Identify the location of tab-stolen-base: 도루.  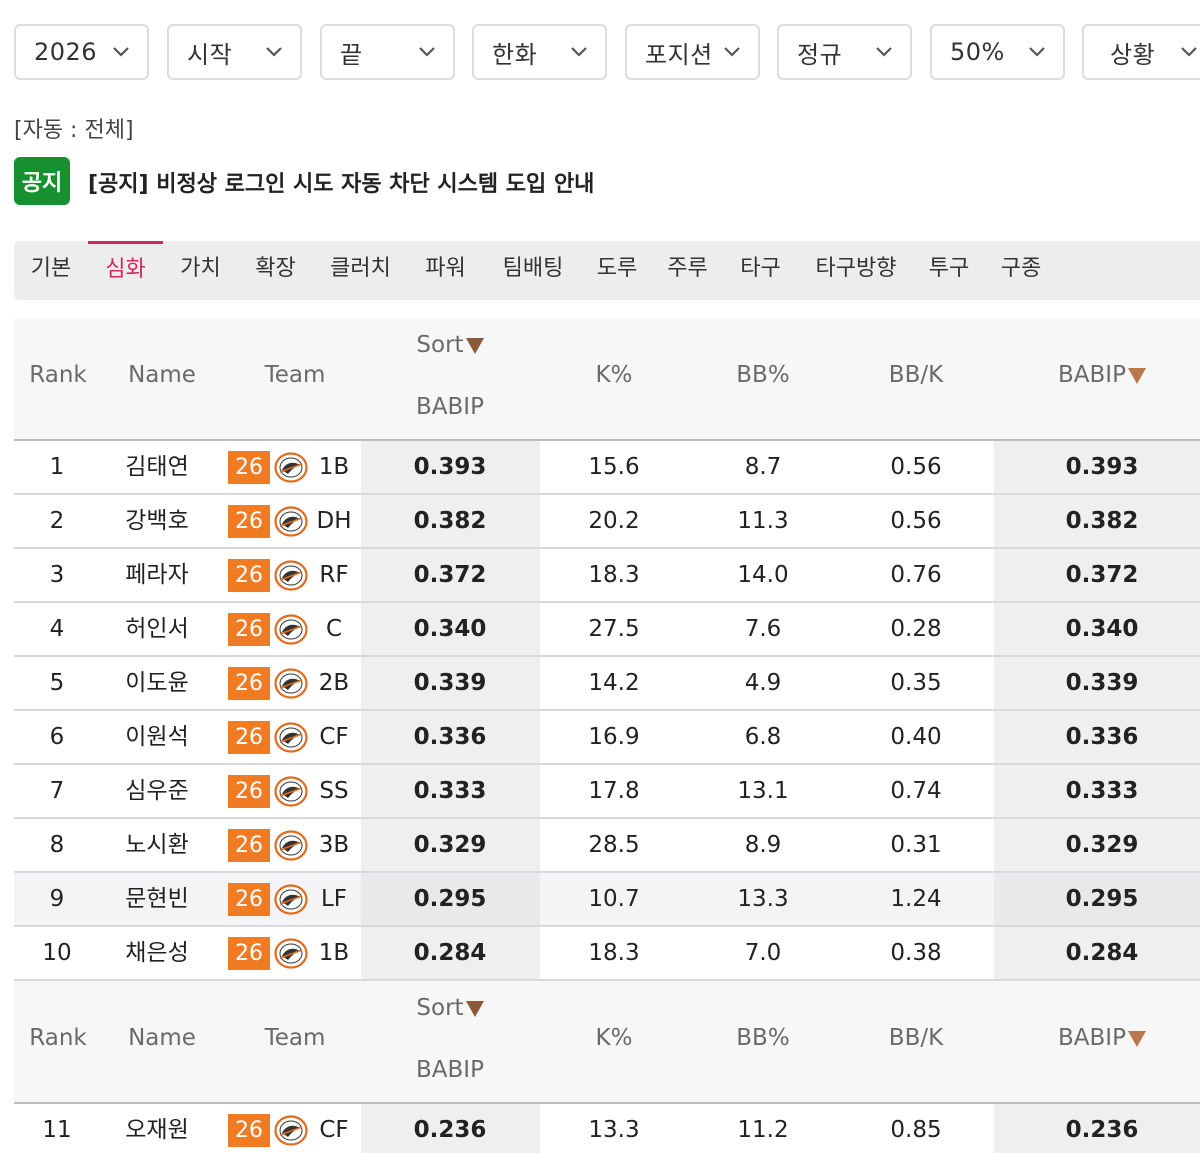
(617, 270).